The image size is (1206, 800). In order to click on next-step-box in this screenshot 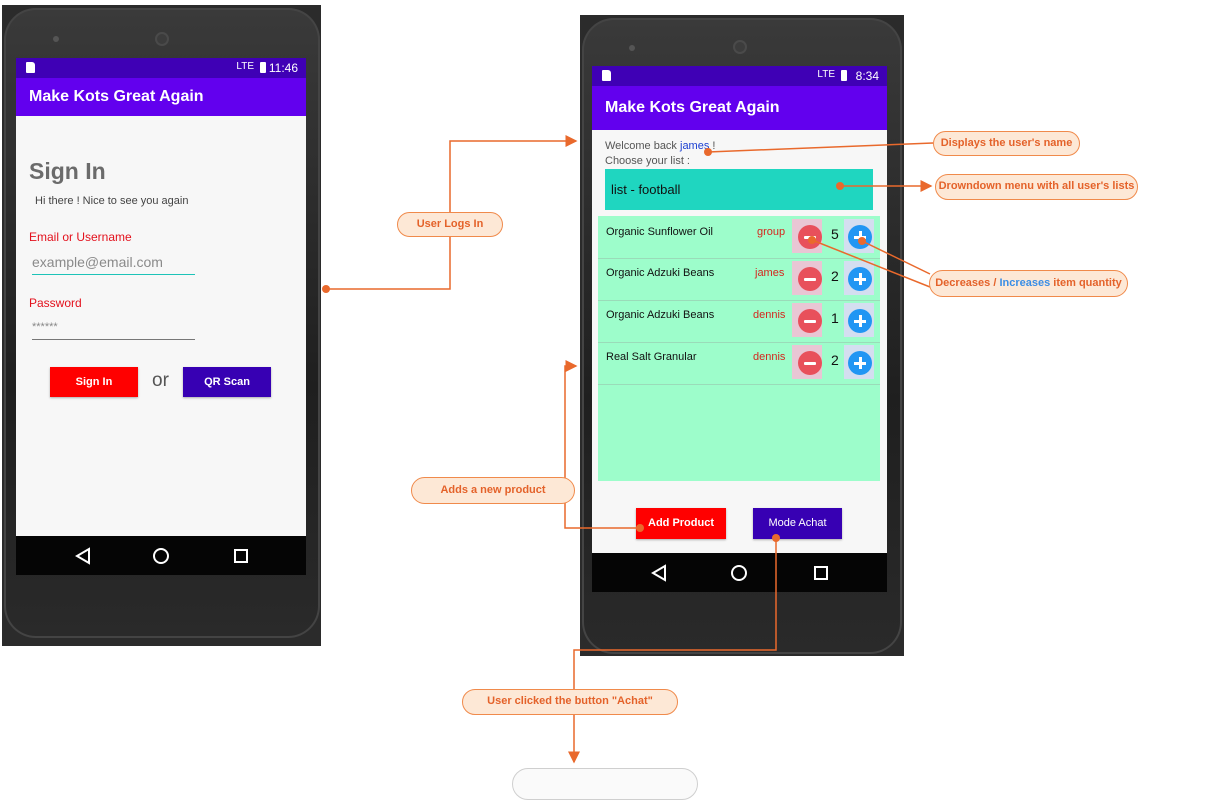, I will do `click(605, 784)`.